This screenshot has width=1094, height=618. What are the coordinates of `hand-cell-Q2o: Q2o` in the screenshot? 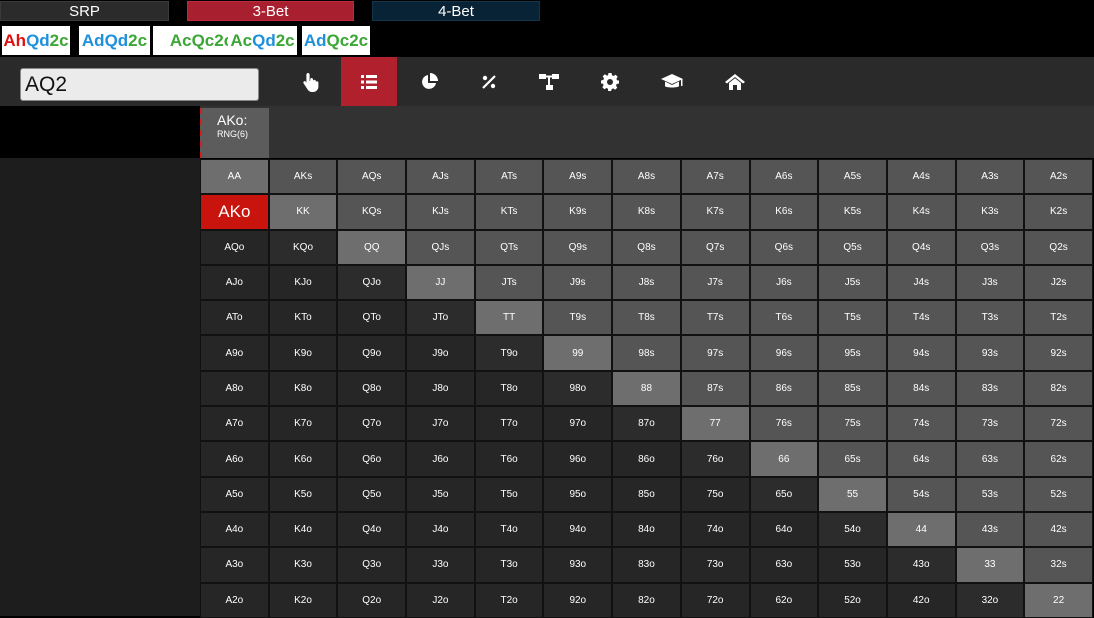 It's located at (372, 600).